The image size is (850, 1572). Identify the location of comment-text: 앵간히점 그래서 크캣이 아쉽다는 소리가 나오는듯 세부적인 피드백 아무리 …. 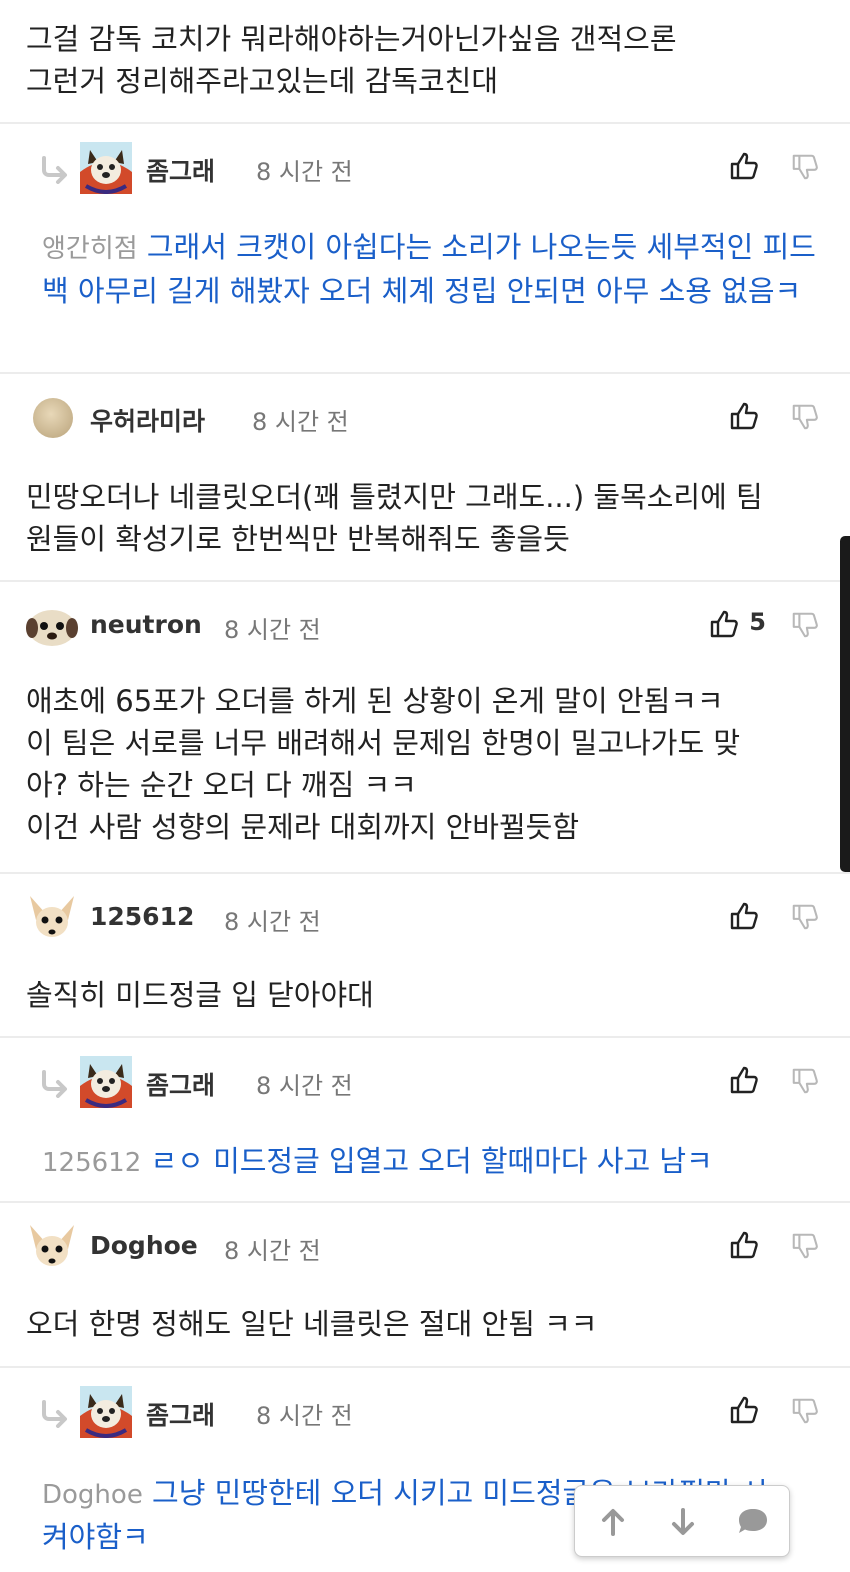
(437, 269).